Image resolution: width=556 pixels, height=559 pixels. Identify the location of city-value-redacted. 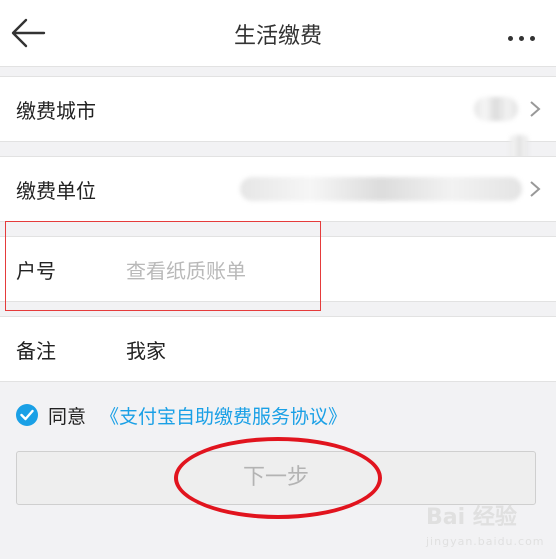
(496, 109).